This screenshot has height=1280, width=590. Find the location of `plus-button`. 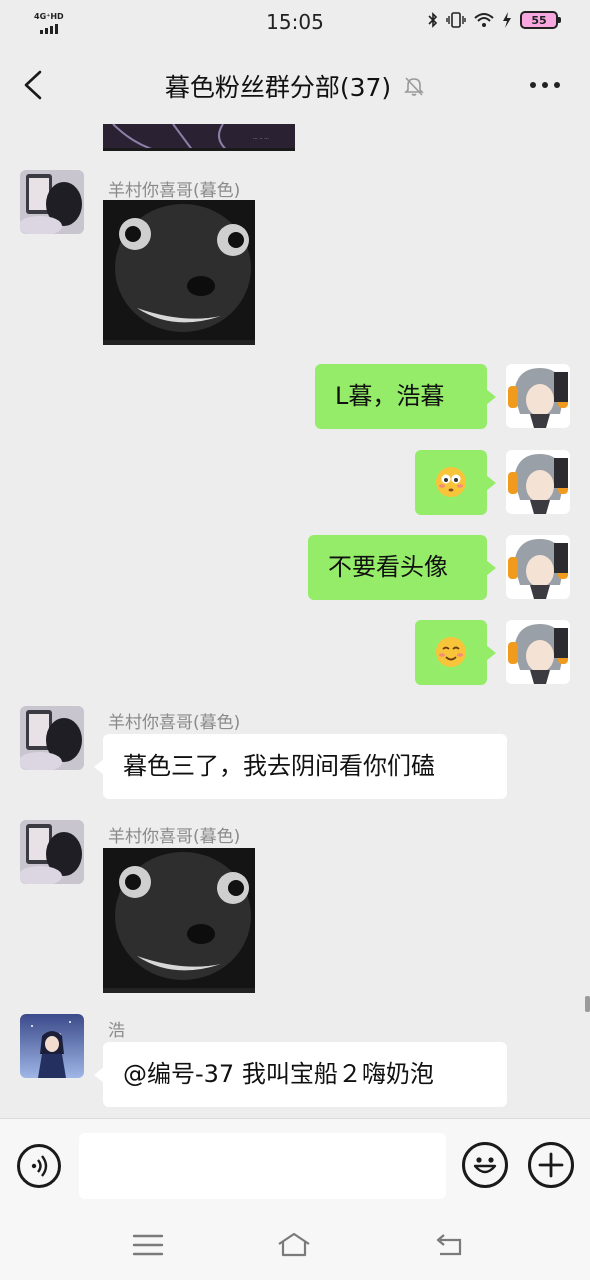

plus-button is located at coordinates (551, 1165).